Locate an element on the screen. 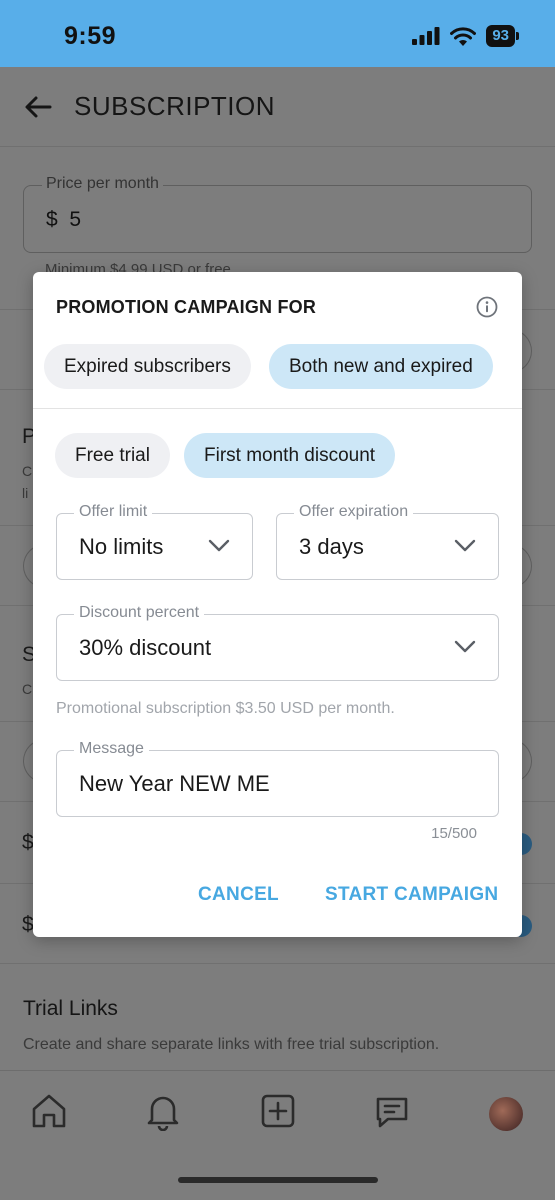 Image resolution: width=555 pixels, height=1200 pixels. offer-limit-value: No limits is located at coordinates (121, 546).